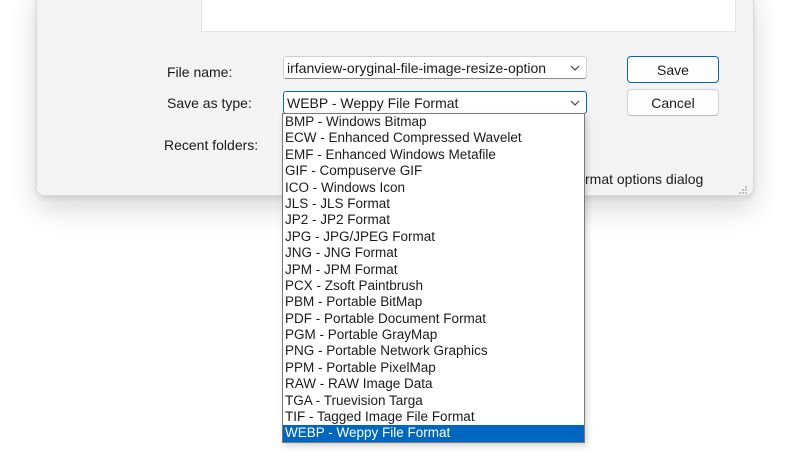 This screenshot has height=463, width=800. Describe the element at coordinates (673, 102) in the screenshot. I see `cancel-button: Cancel` at that location.